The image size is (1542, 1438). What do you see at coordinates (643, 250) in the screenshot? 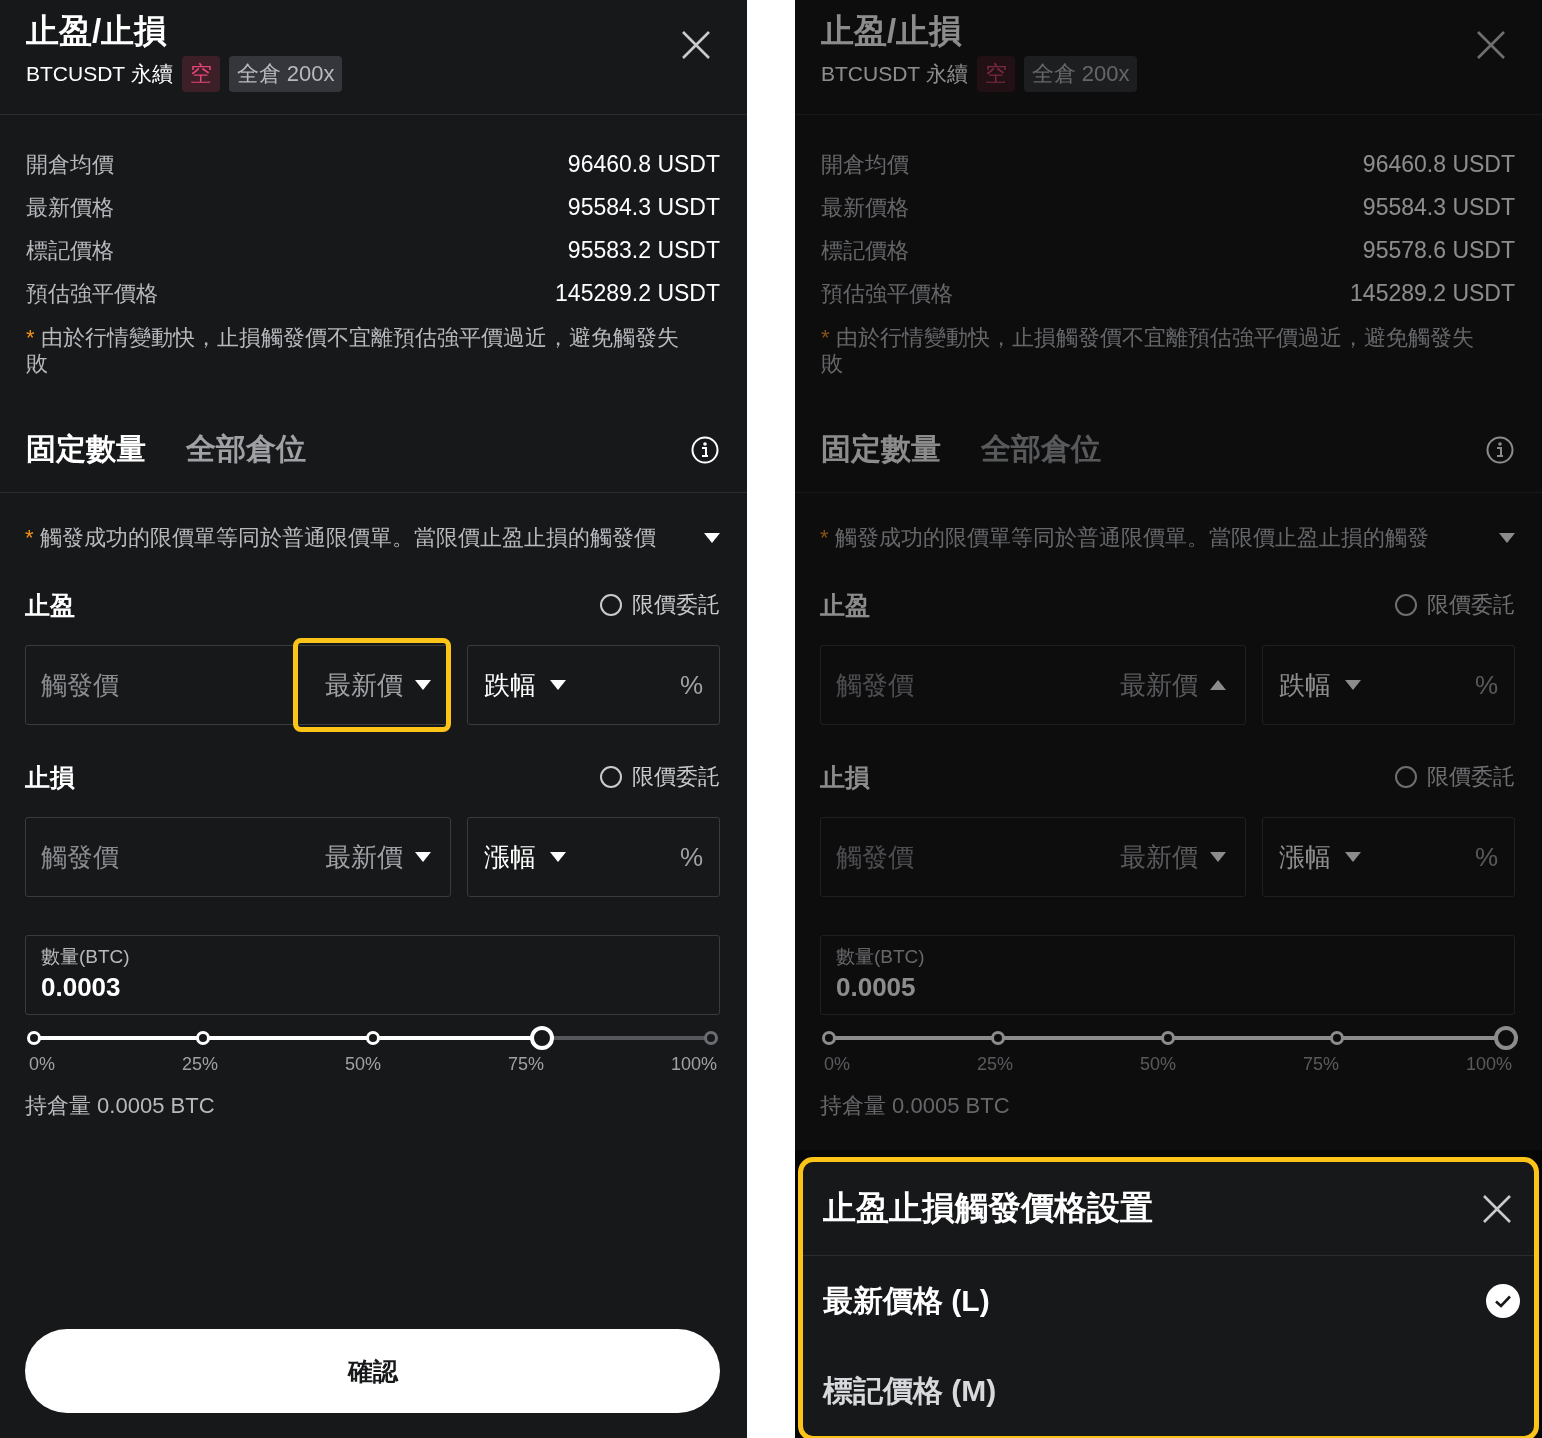
I see `info-value: 95583.2 USDT` at bounding box center [643, 250].